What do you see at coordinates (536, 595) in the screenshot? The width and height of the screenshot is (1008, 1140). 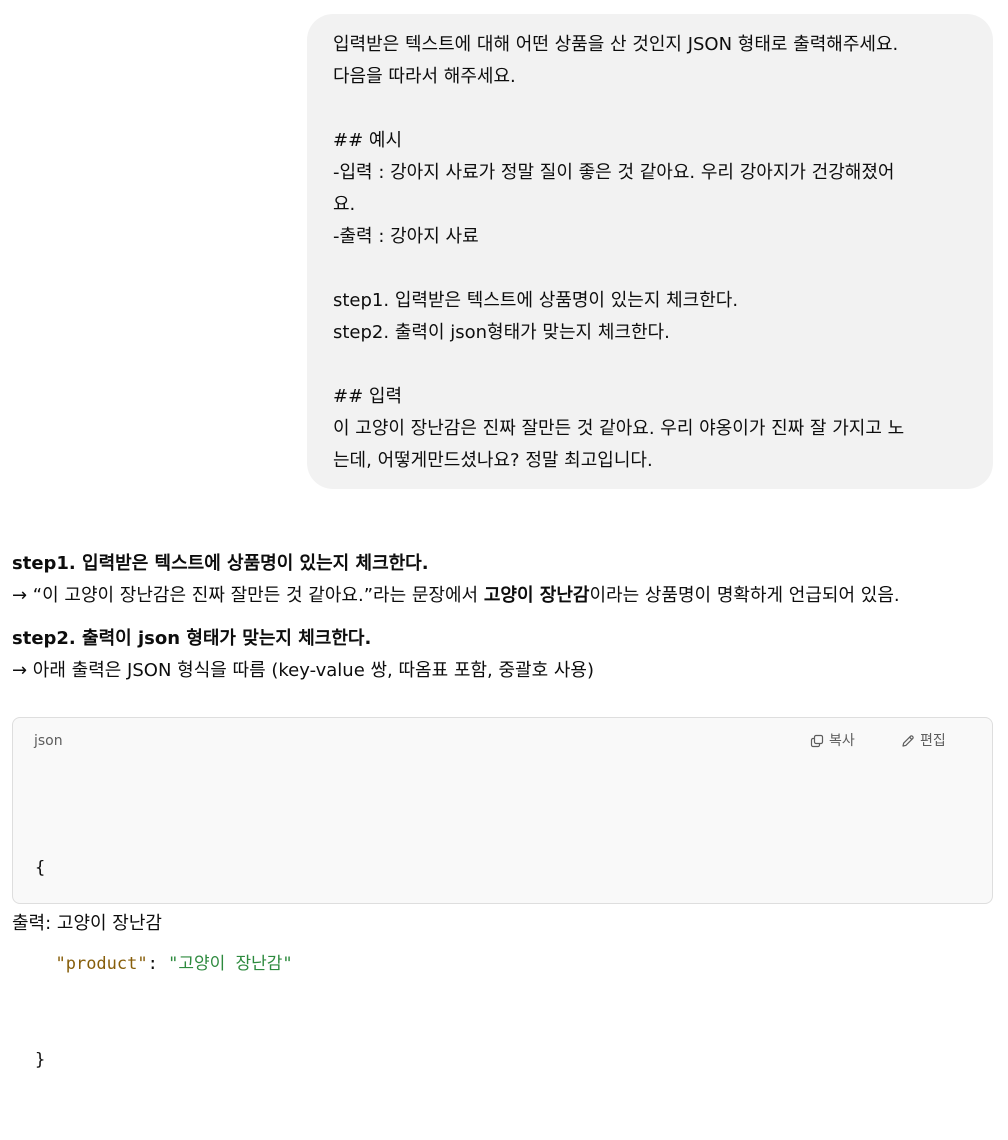 I see `product-name-highlight: 고양이 장난감` at bounding box center [536, 595].